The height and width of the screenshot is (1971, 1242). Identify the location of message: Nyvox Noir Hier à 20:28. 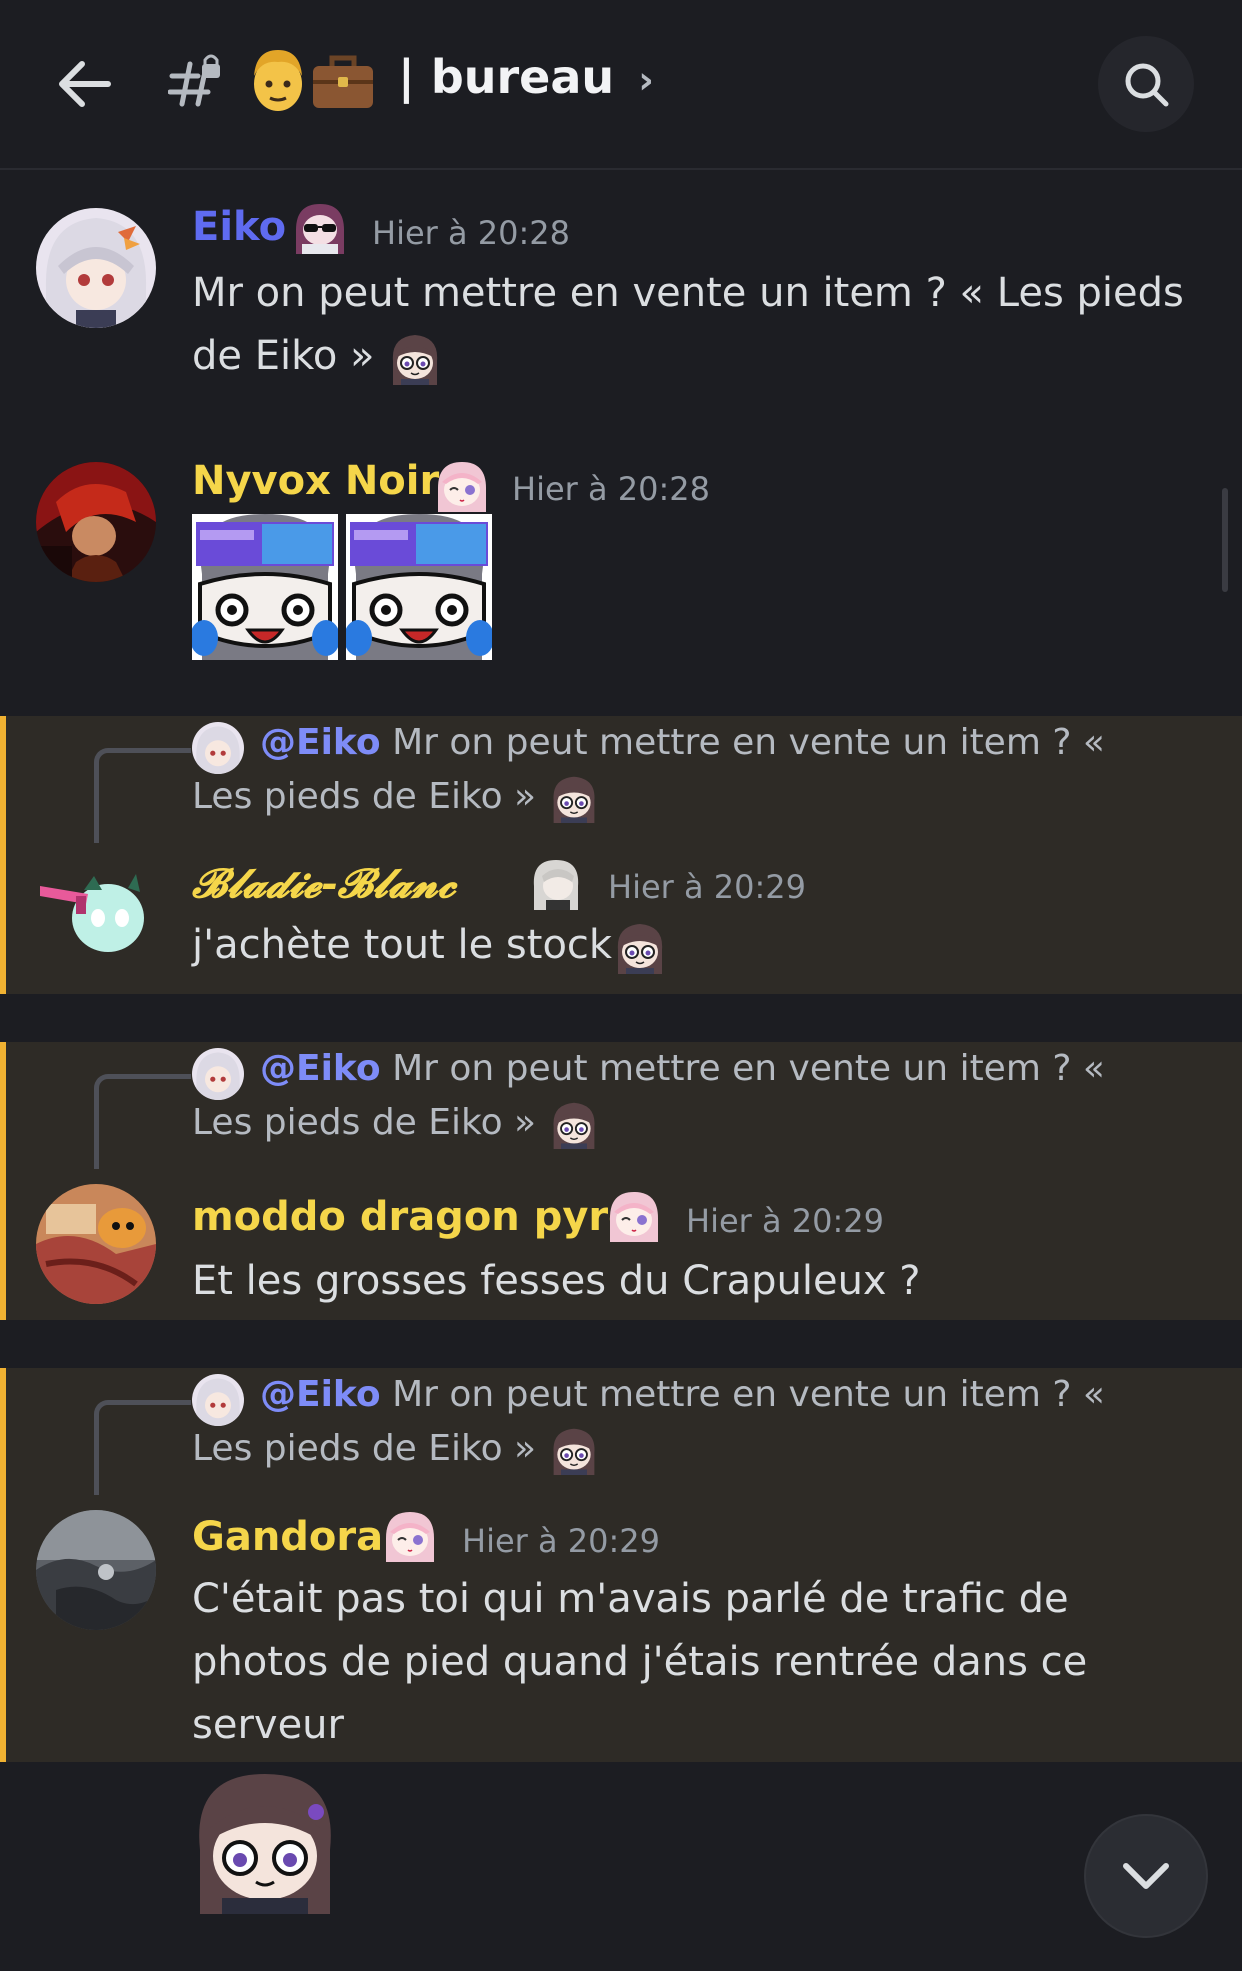
(621, 557).